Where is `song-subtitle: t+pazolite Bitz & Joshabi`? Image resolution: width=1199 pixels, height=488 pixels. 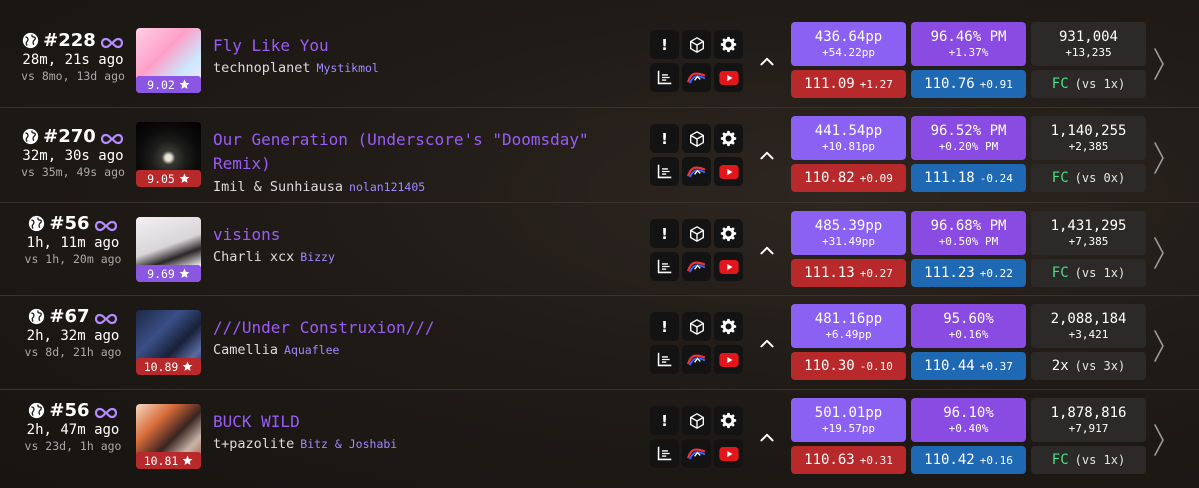
song-subtitle: t+pazolite Bitz & Joshabi is located at coordinates (305, 444).